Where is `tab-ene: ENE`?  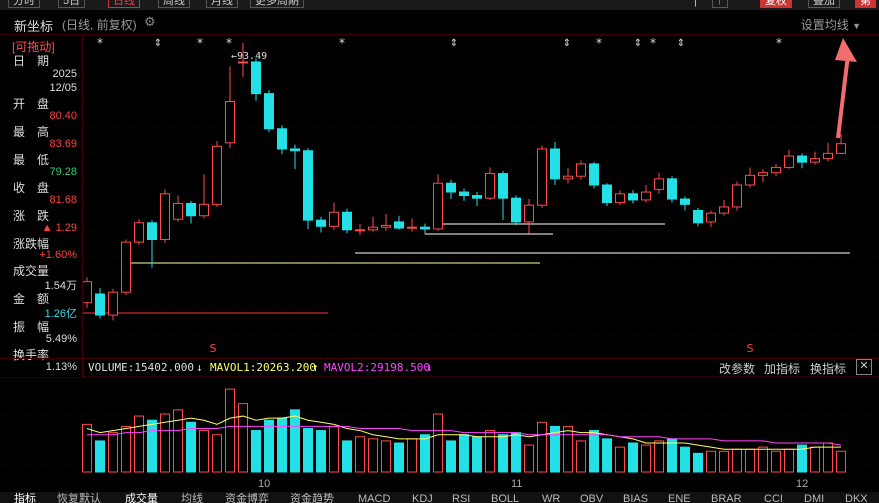 tab-ene: ENE is located at coordinates (679, 498).